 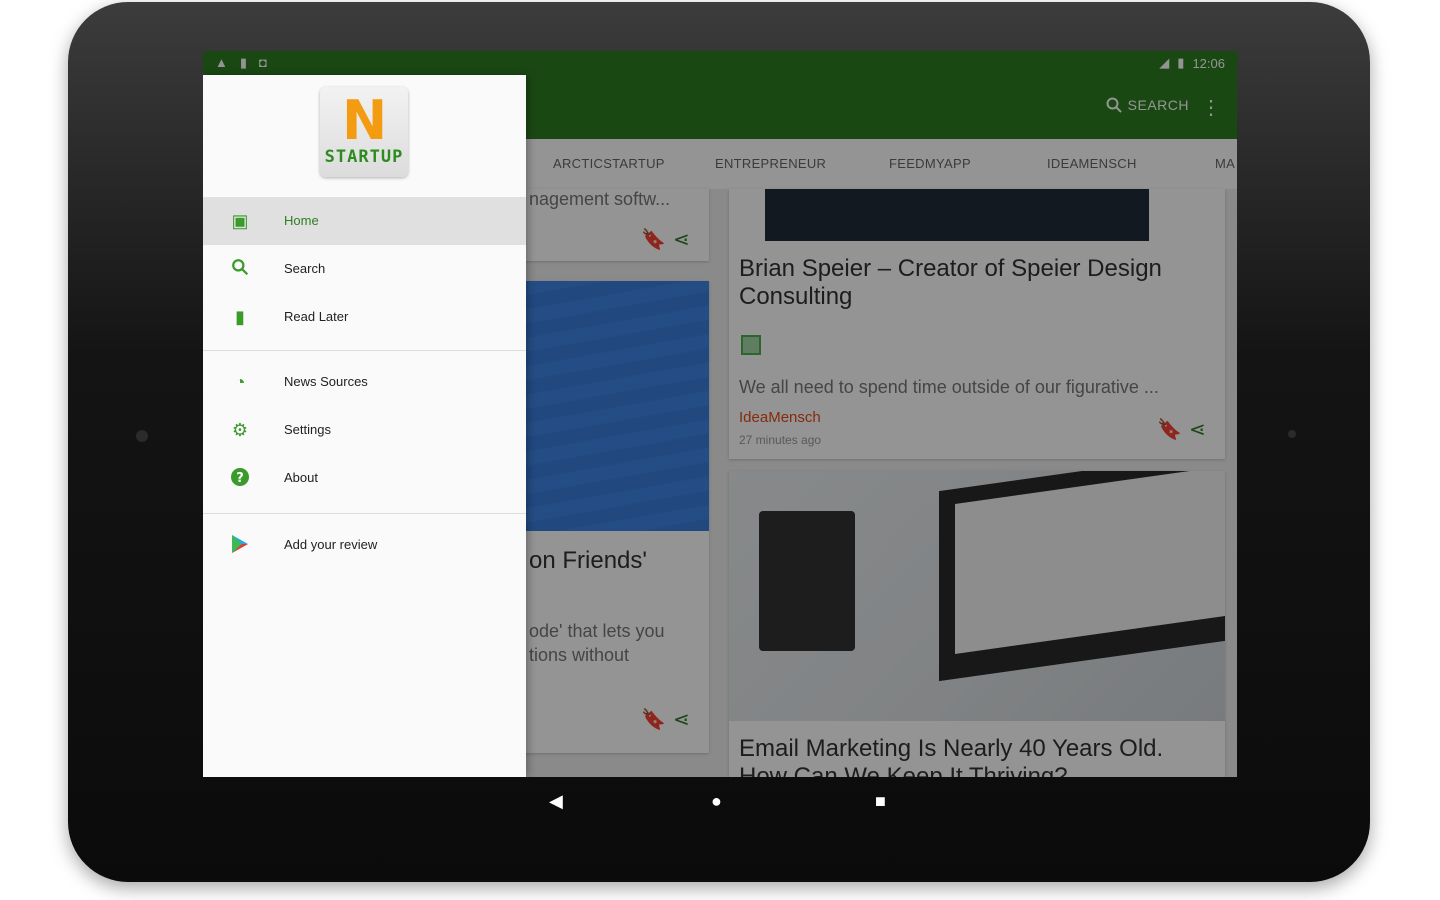 What do you see at coordinates (240, 269) in the screenshot?
I see `search-icon` at bounding box center [240, 269].